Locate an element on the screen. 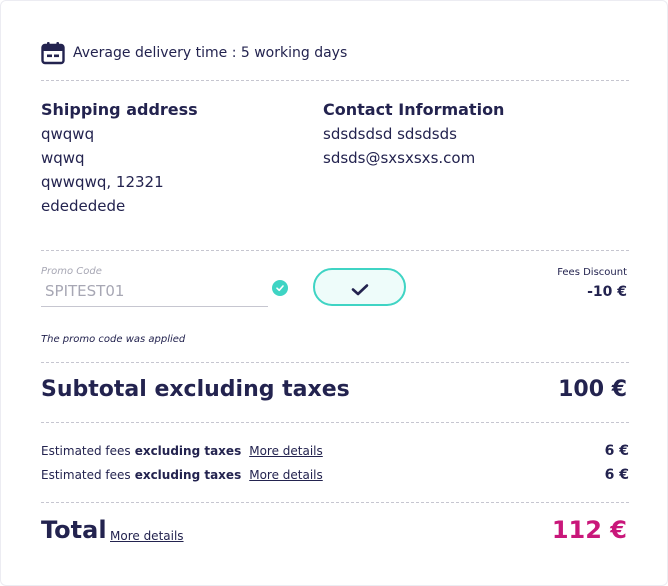  fees-discount-label: Fees Discount is located at coordinates (592, 272).